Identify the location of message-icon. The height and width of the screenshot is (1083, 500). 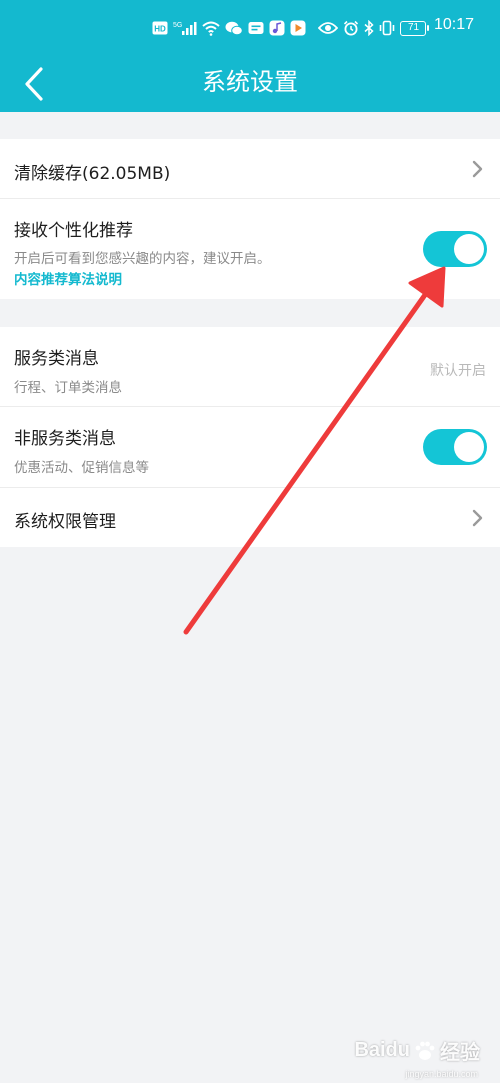
(256, 28).